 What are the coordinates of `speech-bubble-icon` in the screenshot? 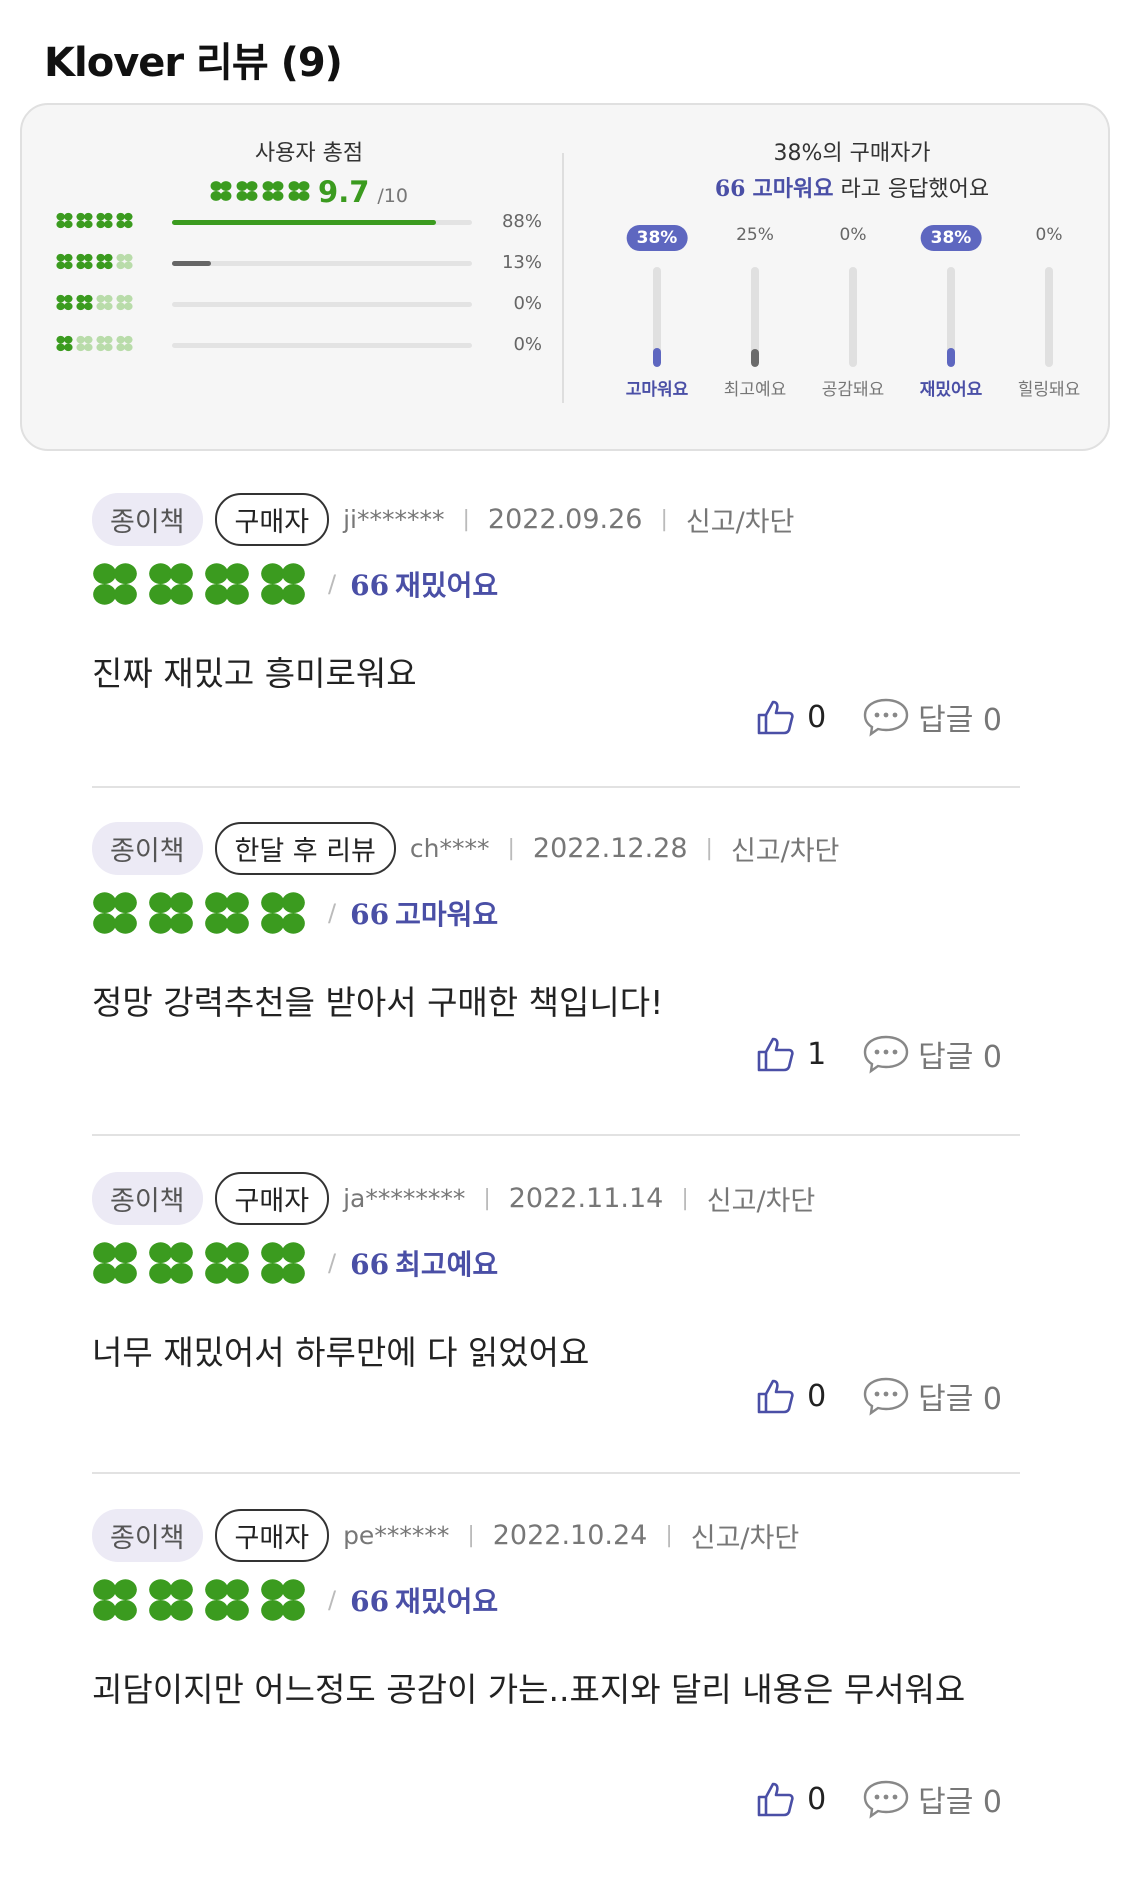 It's located at (886, 717).